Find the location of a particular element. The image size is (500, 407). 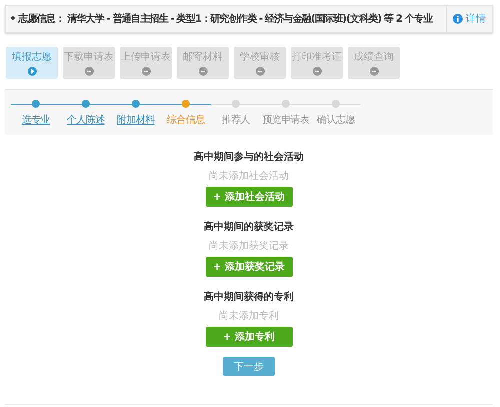

step-link: 附加材料 is located at coordinates (136, 120).